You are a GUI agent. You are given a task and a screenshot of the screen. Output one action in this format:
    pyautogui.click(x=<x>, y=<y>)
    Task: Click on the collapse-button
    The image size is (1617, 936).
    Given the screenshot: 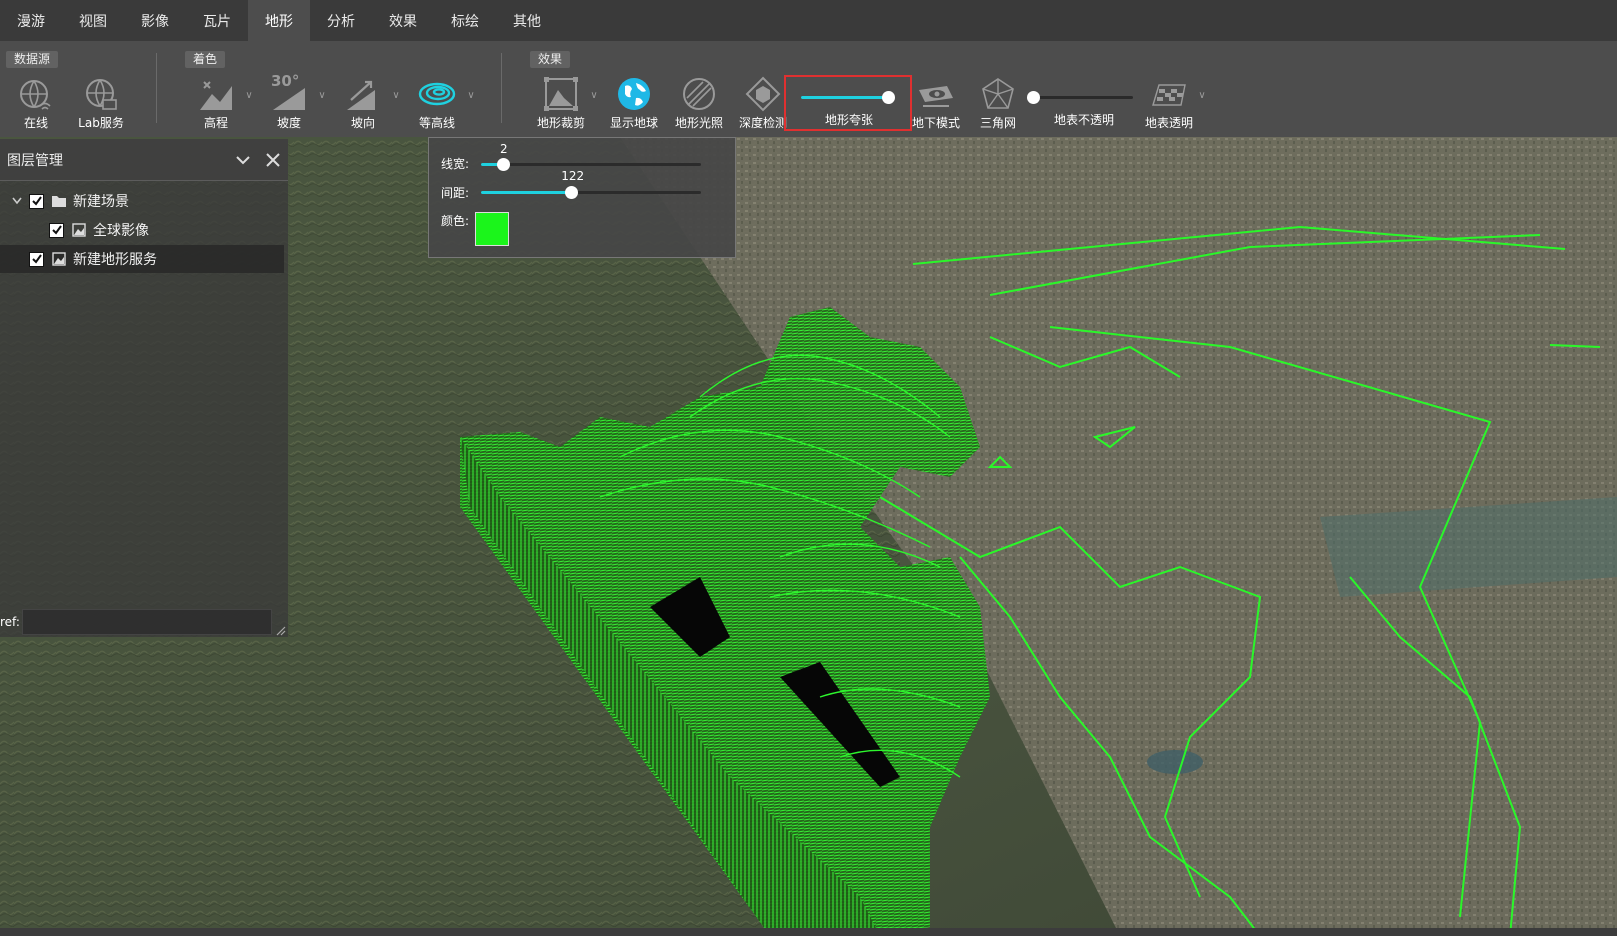 What is the action you would take?
    pyautogui.click(x=243, y=160)
    